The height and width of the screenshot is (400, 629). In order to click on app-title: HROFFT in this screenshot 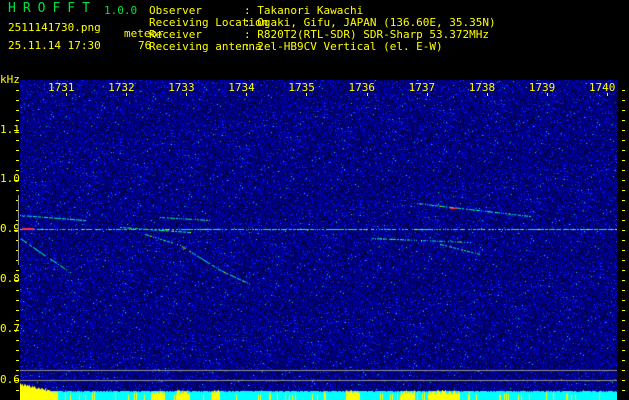, I will do `click(52, 8)`.